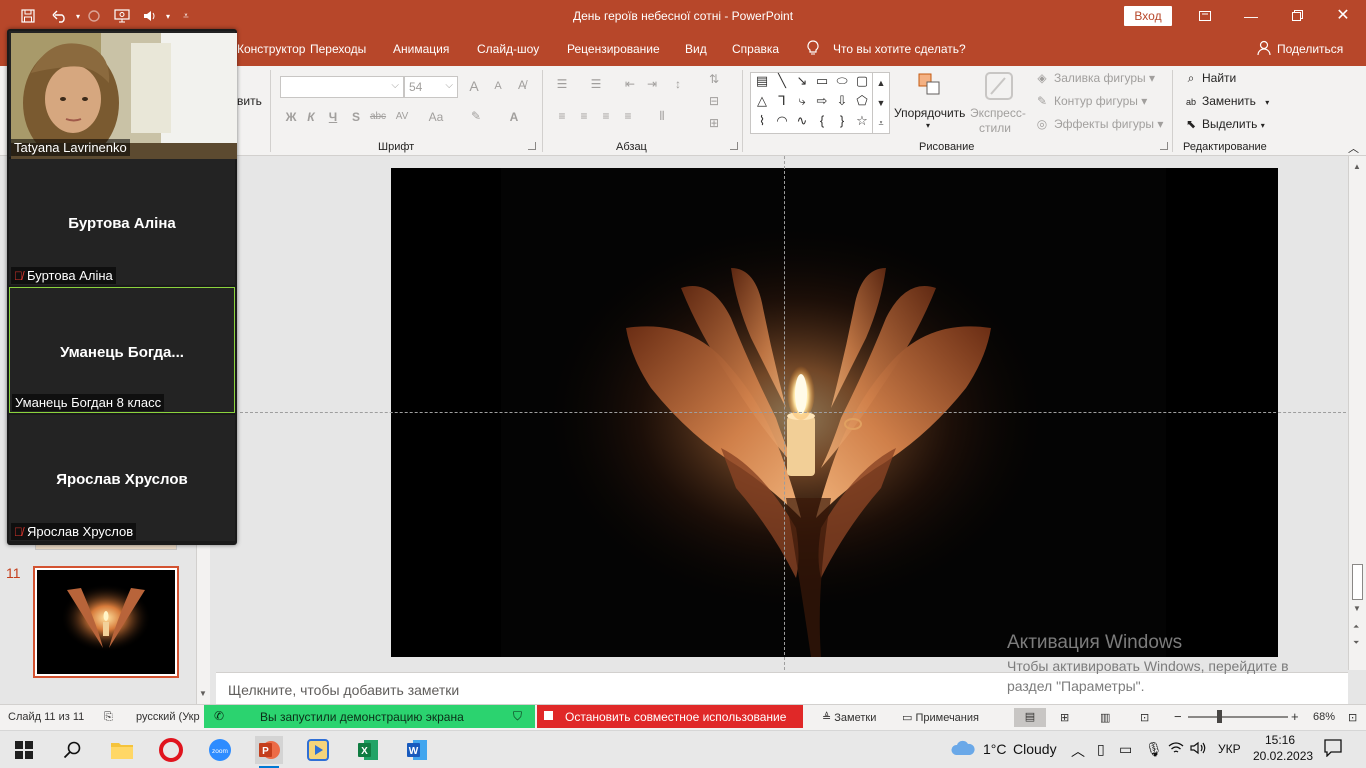  Describe the element at coordinates (606, 116) in the screenshot. I see `align-right-icon: ≡` at that location.